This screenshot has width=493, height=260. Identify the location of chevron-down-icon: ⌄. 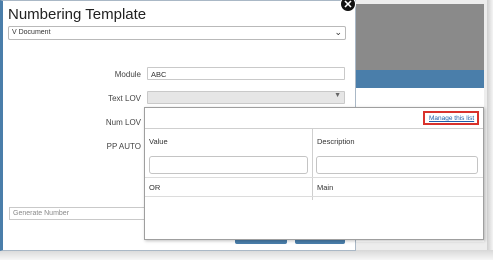
(338, 32).